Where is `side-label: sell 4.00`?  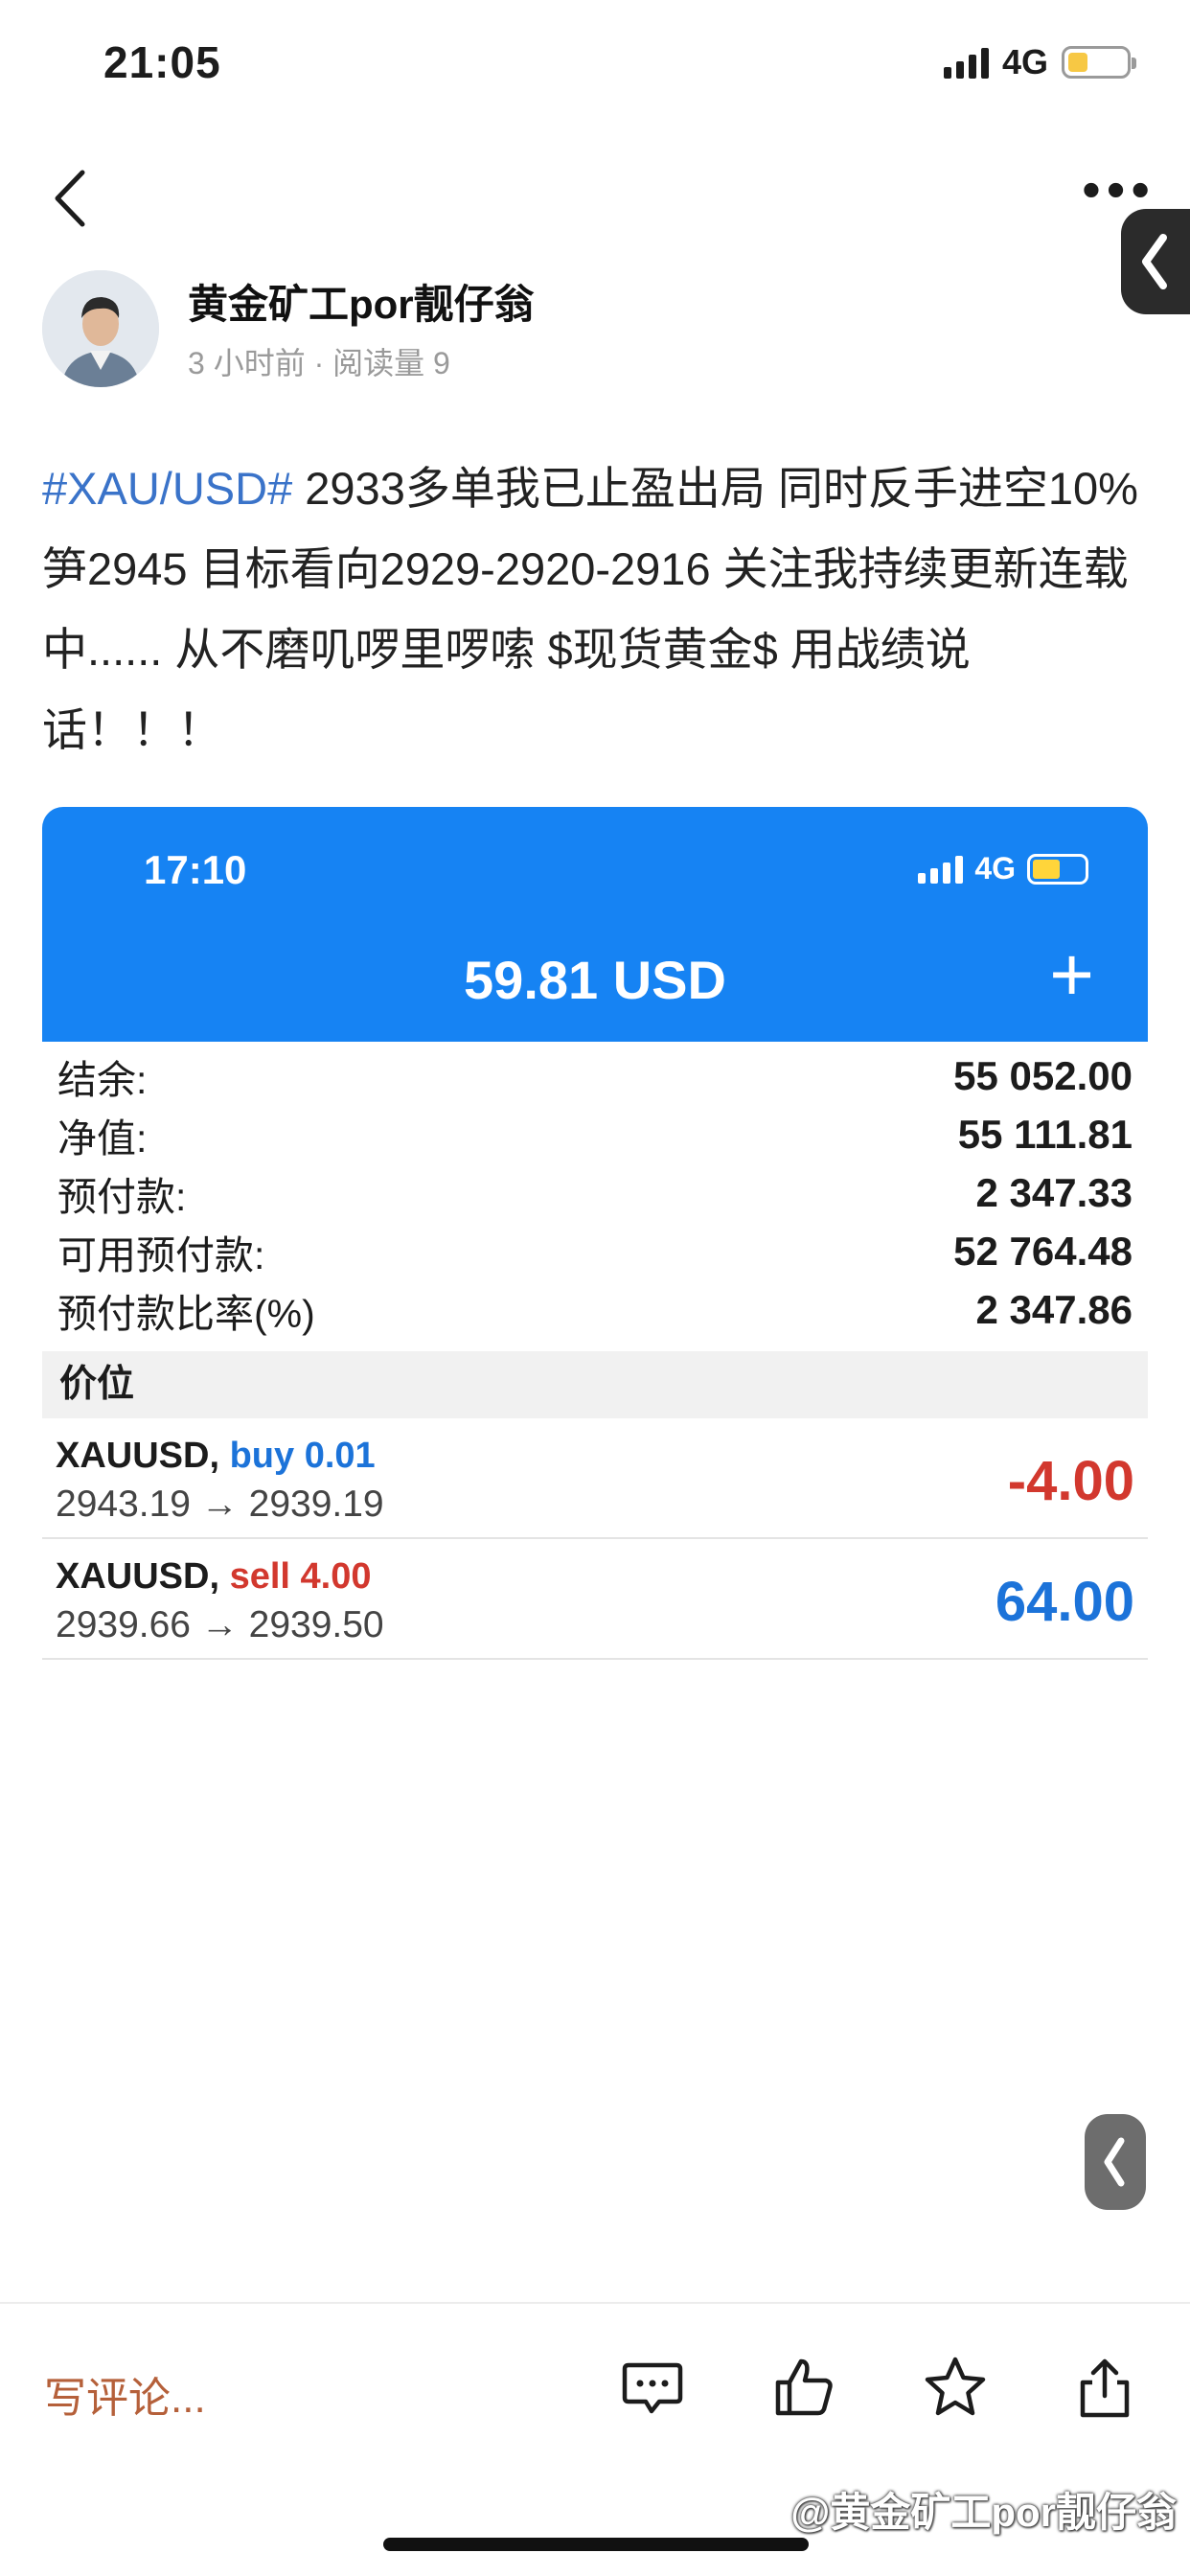 side-label: sell 4.00 is located at coordinates (301, 1576).